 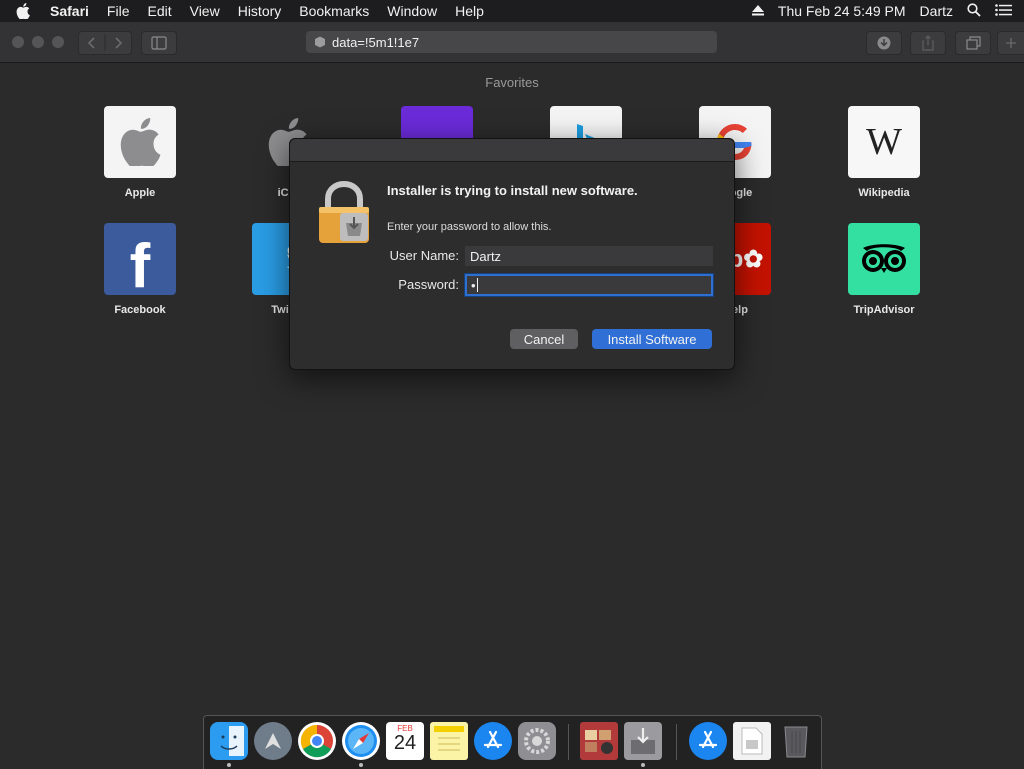 I want to click on wikipedia-logo-icon: W, so click(x=884, y=142).